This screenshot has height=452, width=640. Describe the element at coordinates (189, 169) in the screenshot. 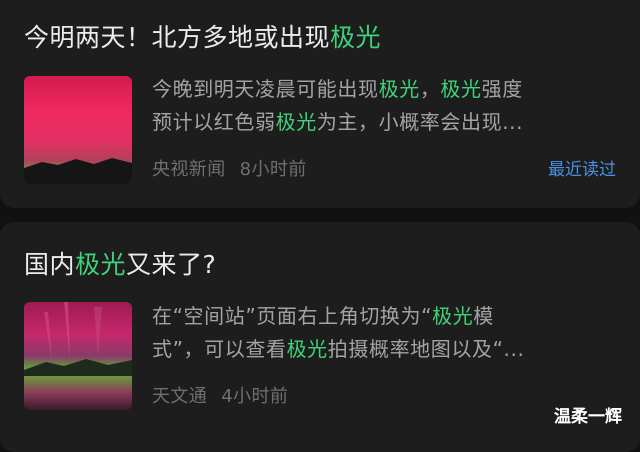

I see `news-source: 央视新闻` at that location.